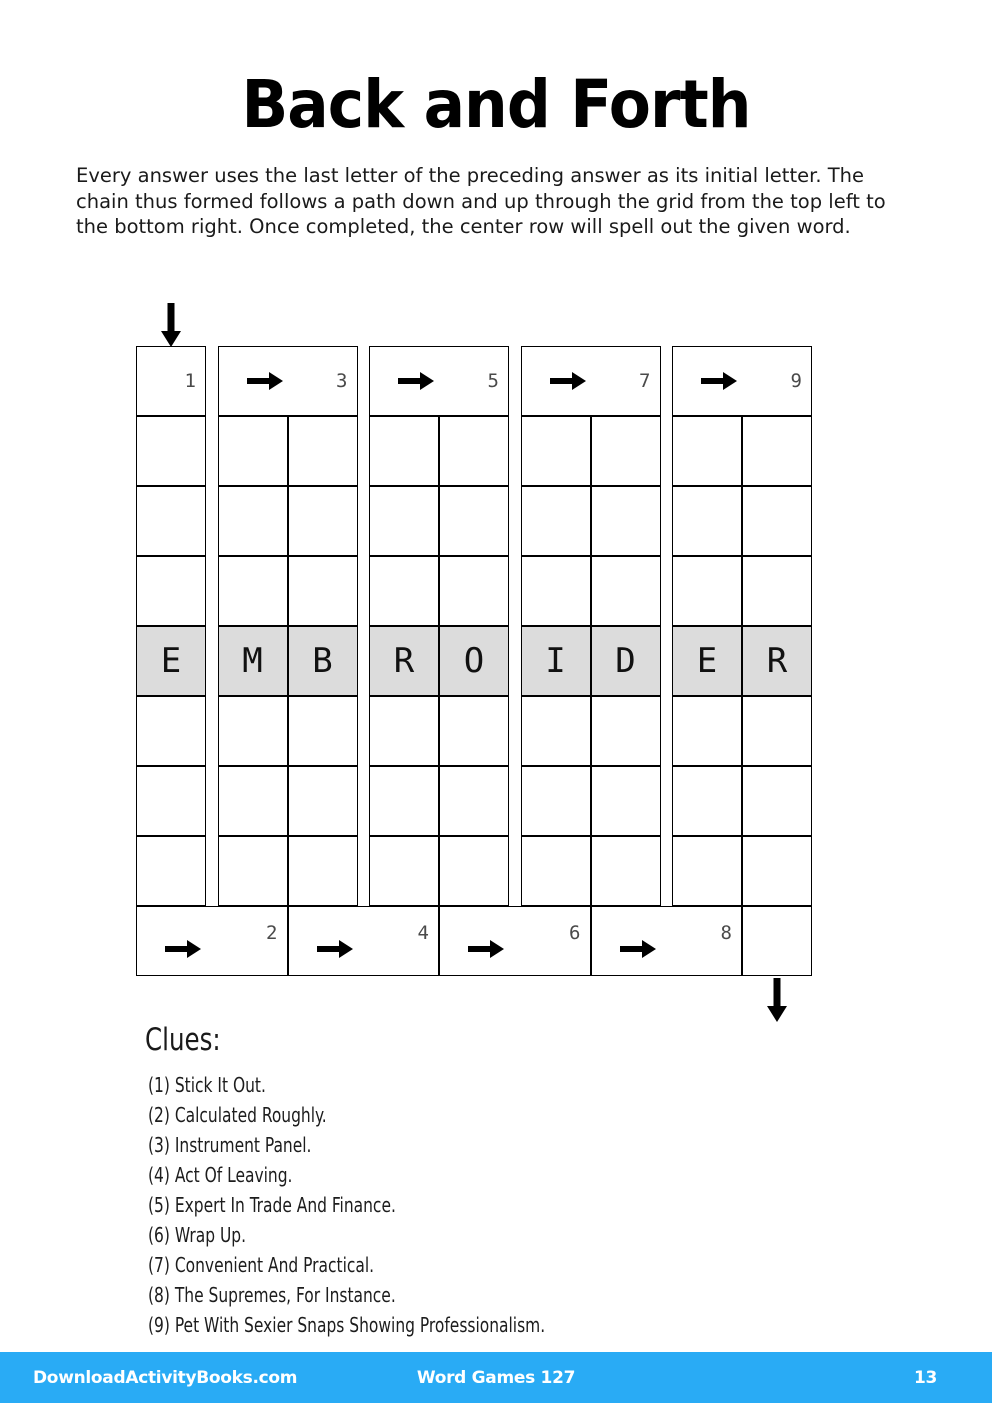  I want to click on clue-number: 2, so click(272, 932).